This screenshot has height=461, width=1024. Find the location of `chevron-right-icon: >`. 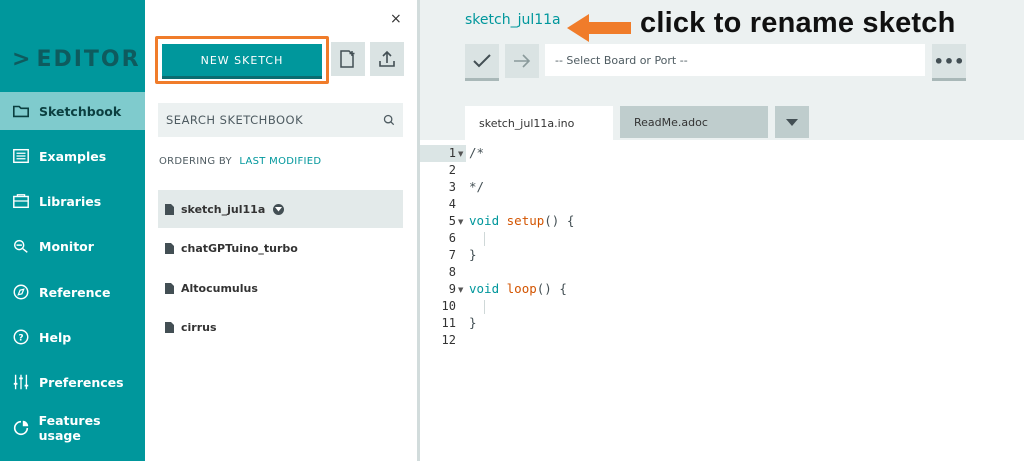

chevron-right-icon: > is located at coordinates (22, 59).